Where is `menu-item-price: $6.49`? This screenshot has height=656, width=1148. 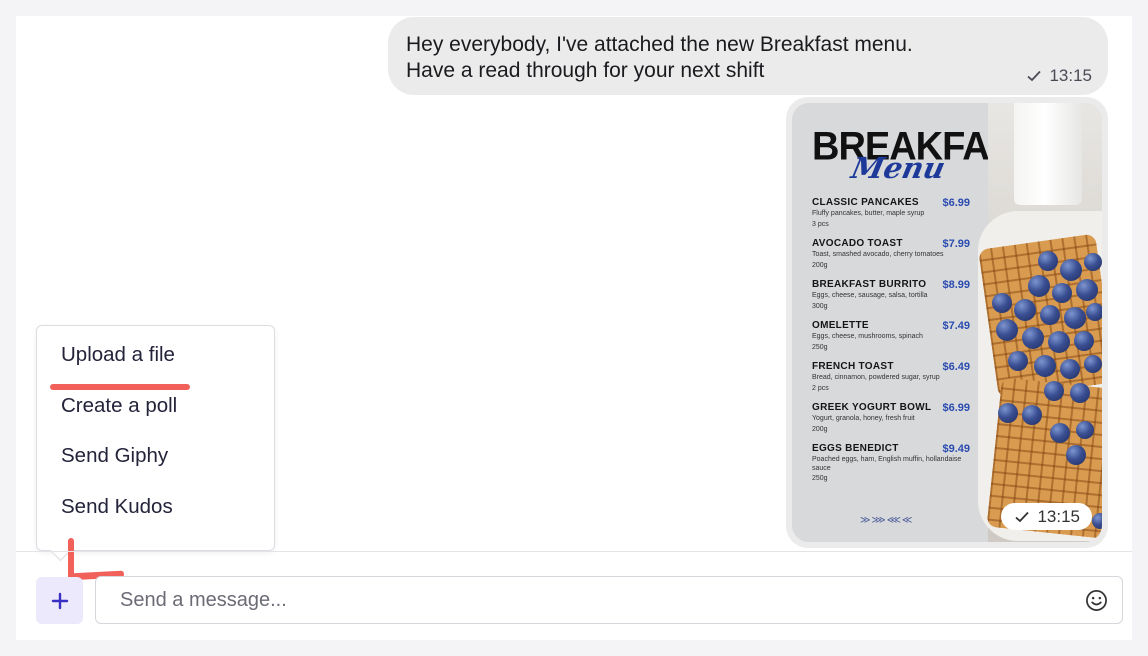
menu-item-price: $6.49 is located at coordinates (956, 367).